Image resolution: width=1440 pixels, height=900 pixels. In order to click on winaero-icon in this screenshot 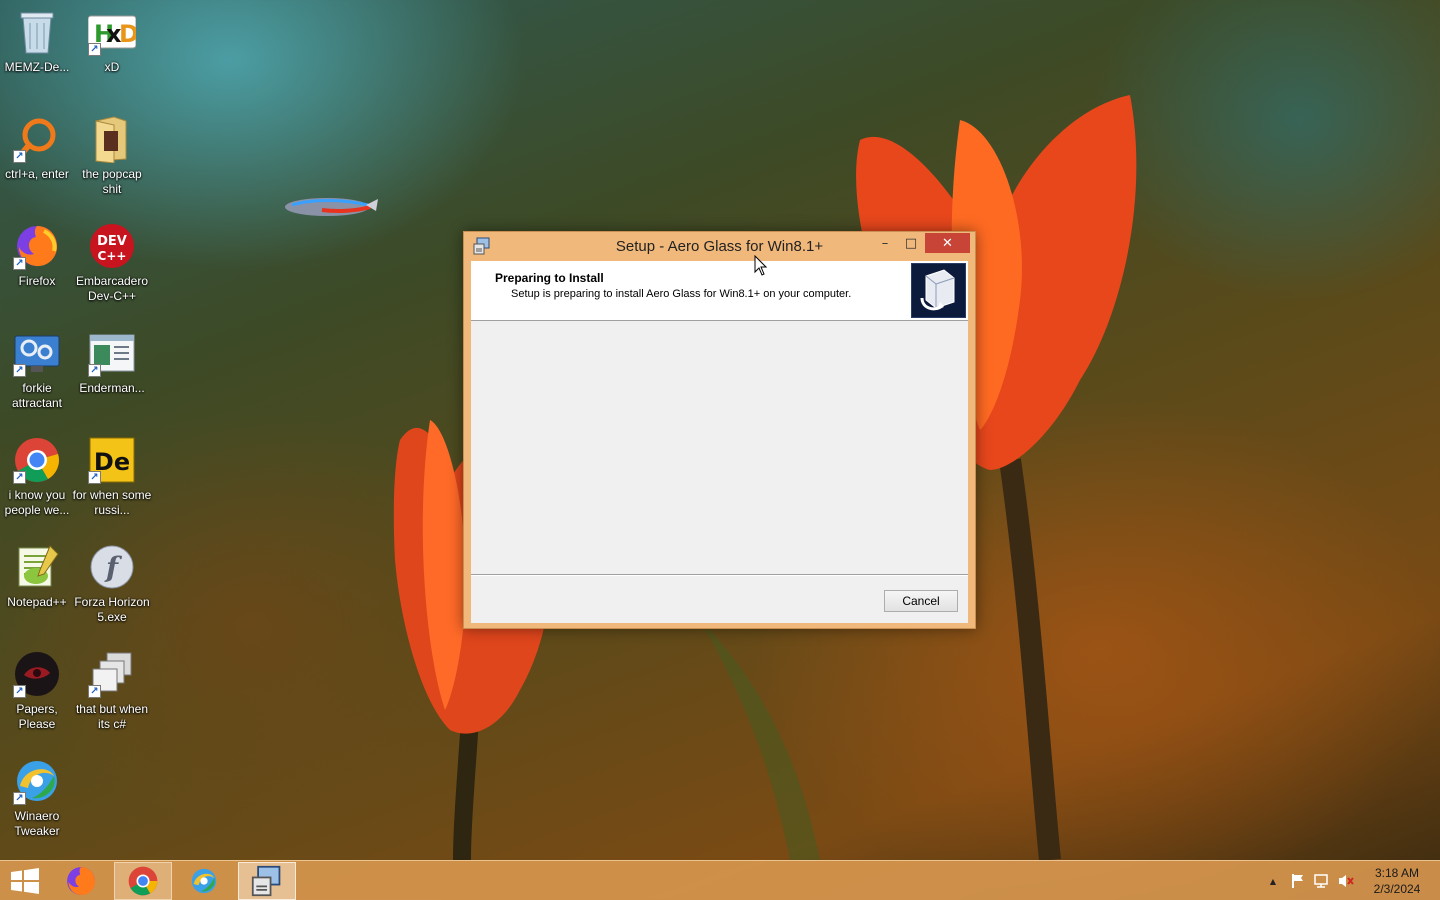, I will do `click(204, 881)`.